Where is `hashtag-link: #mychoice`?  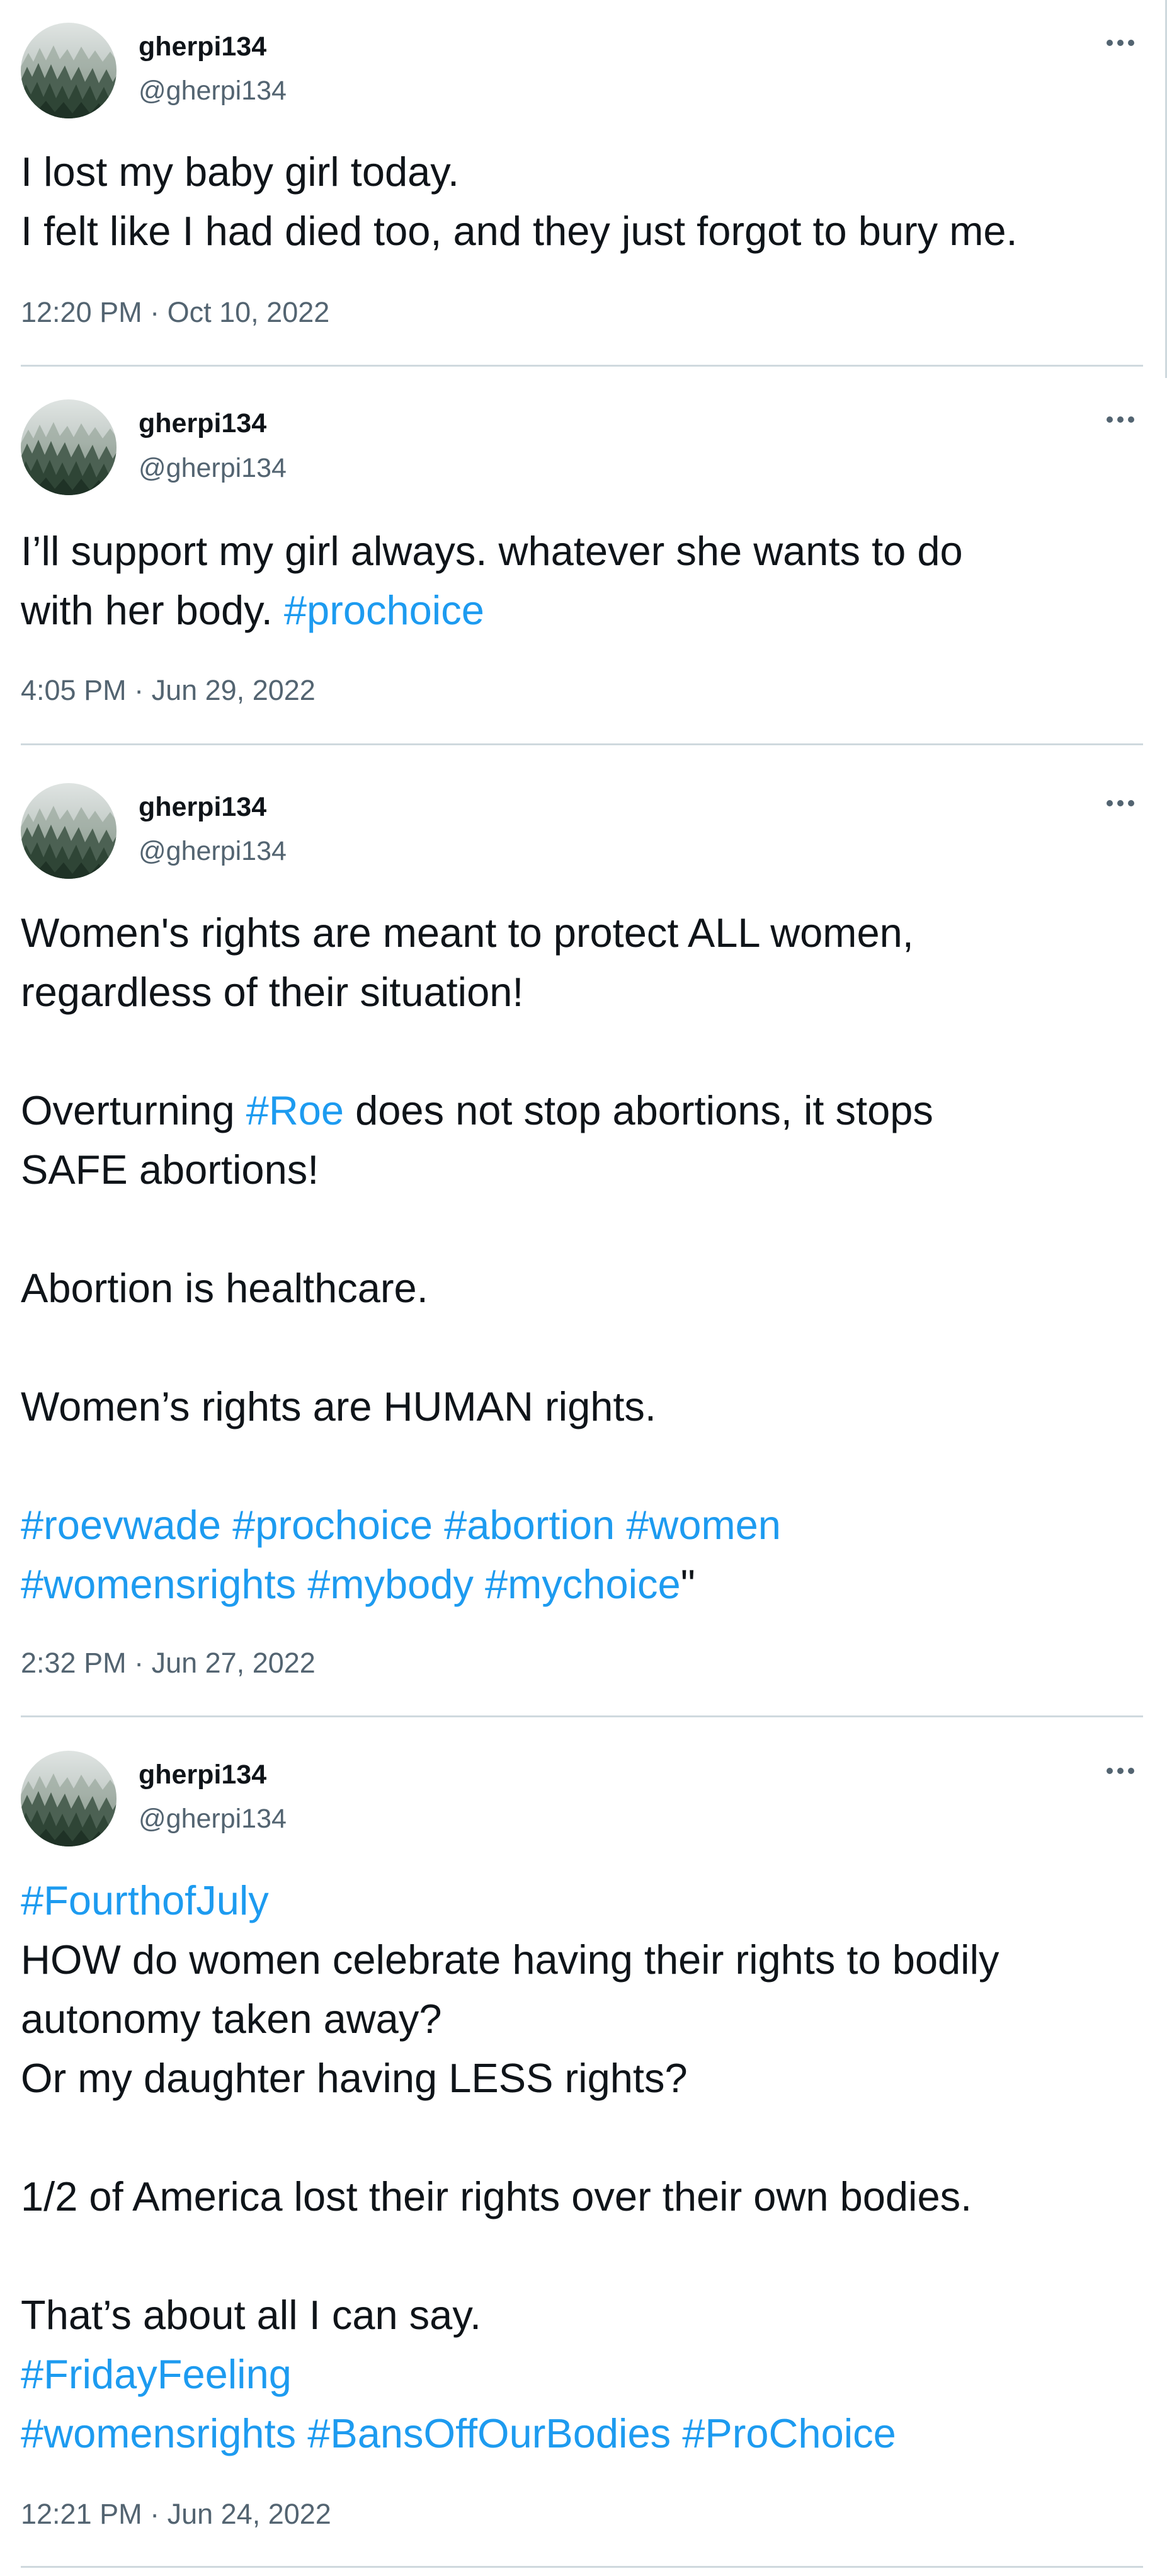
hashtag-link: #mychoice is located at coordinates (583, 1584).